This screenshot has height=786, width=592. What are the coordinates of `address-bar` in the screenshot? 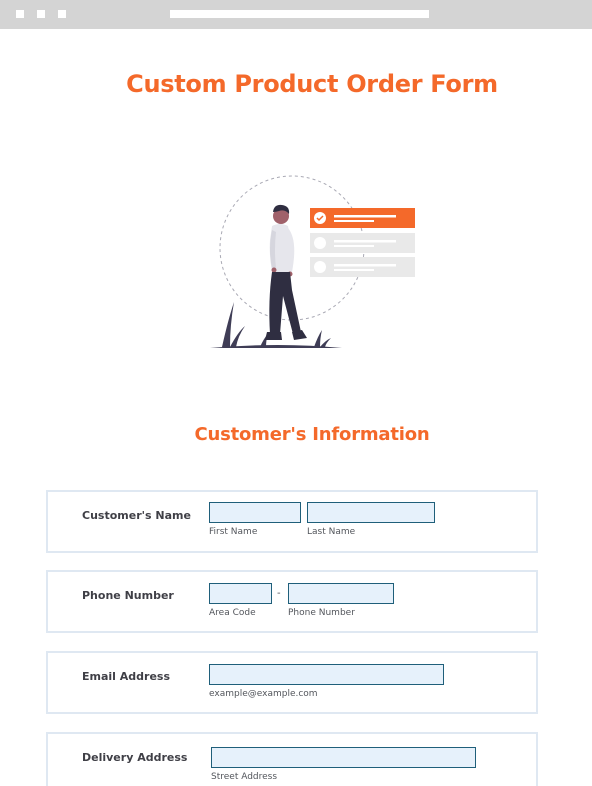 It's located at (299, 14).